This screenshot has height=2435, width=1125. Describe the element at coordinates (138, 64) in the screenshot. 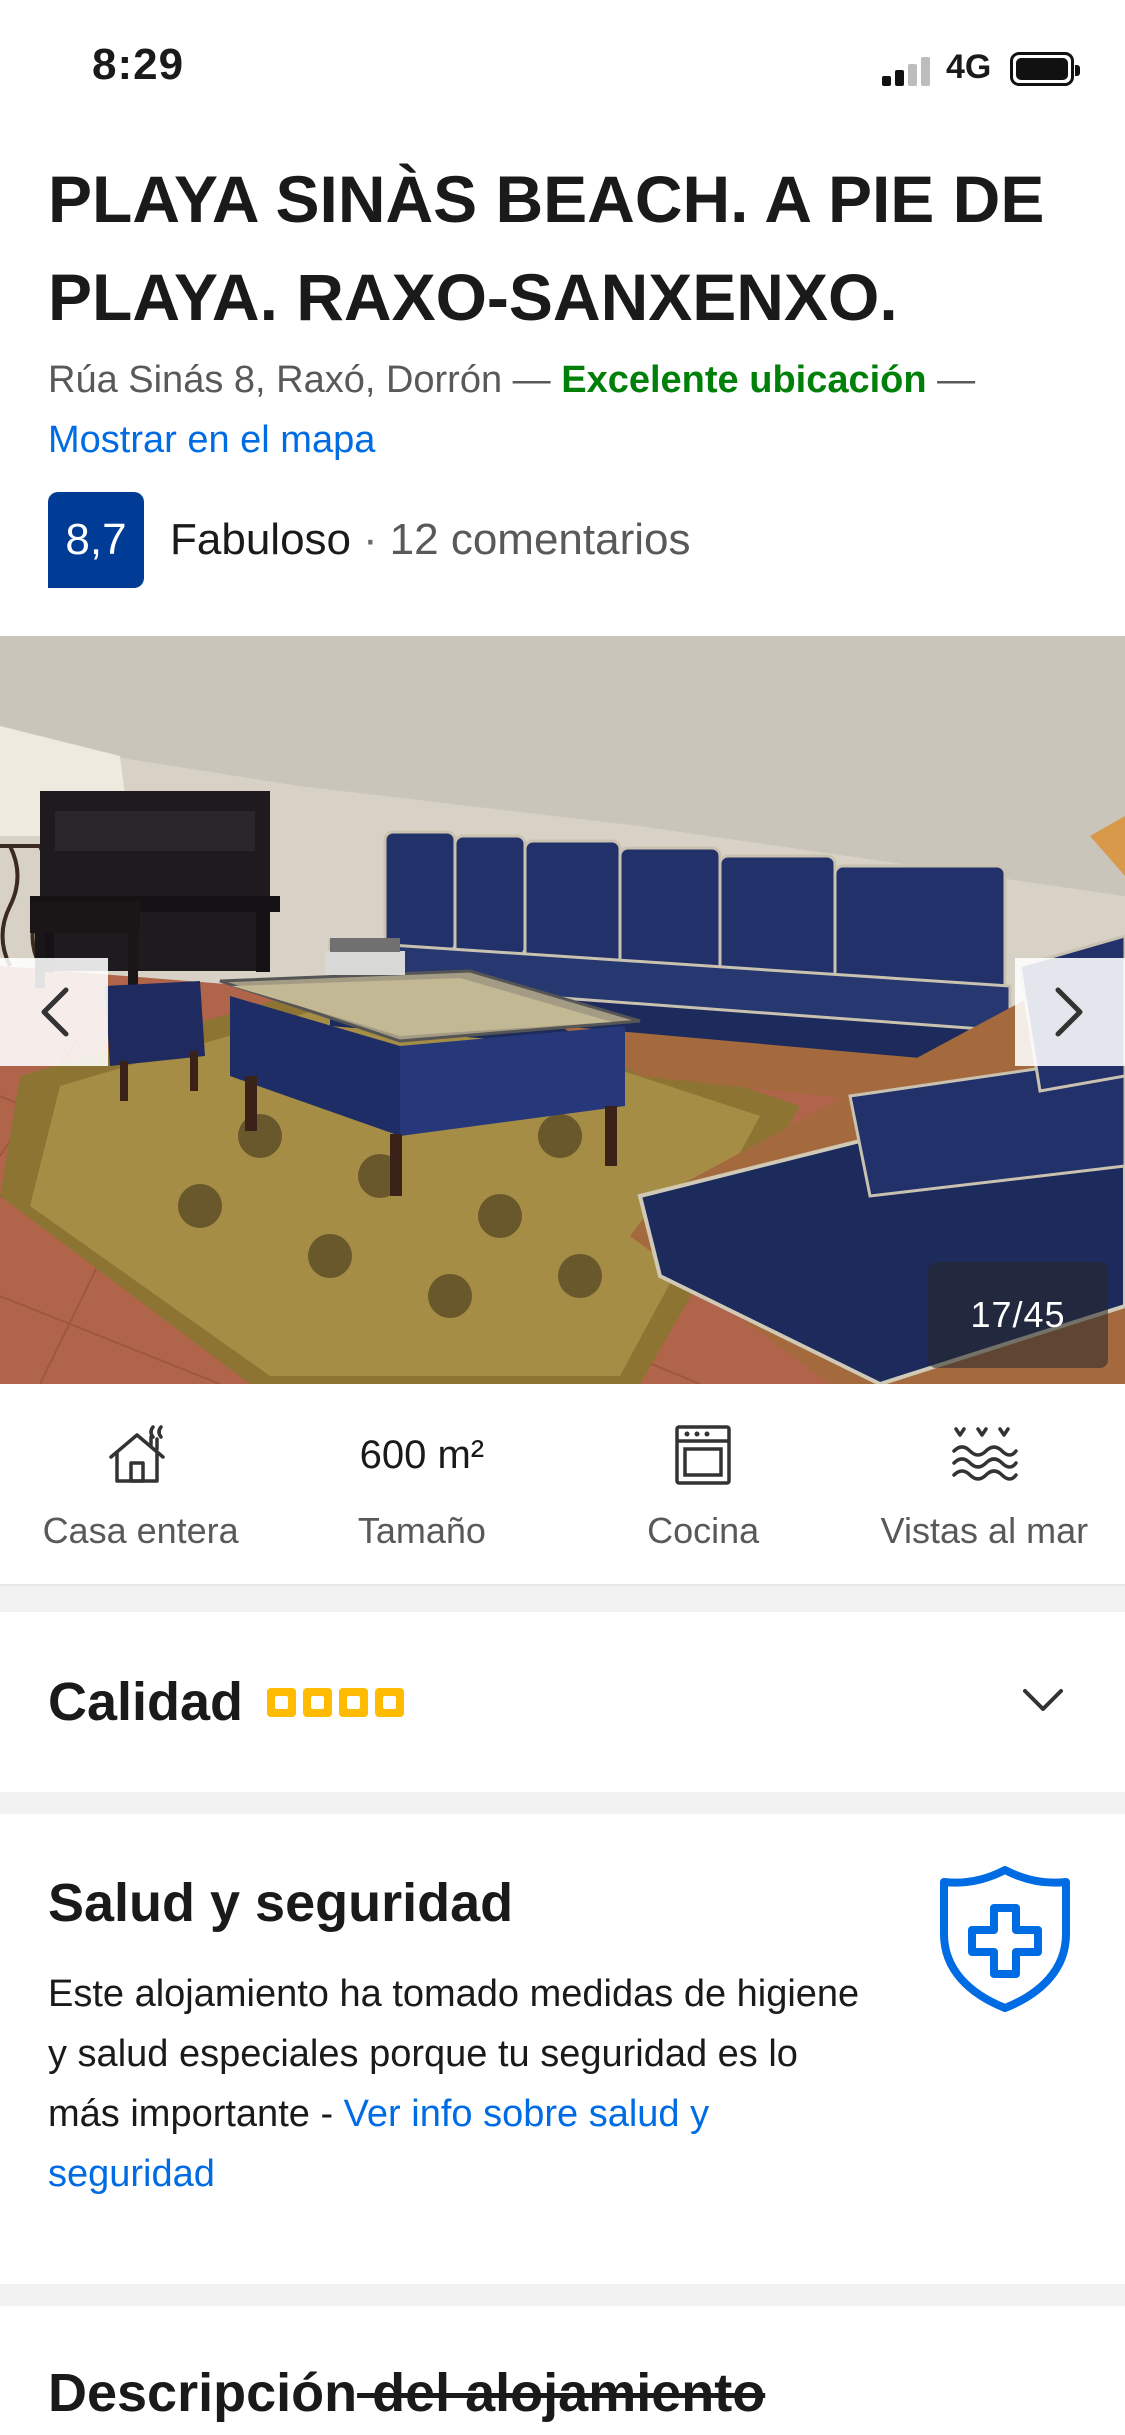

I see `status-time: 8:29` at that location.